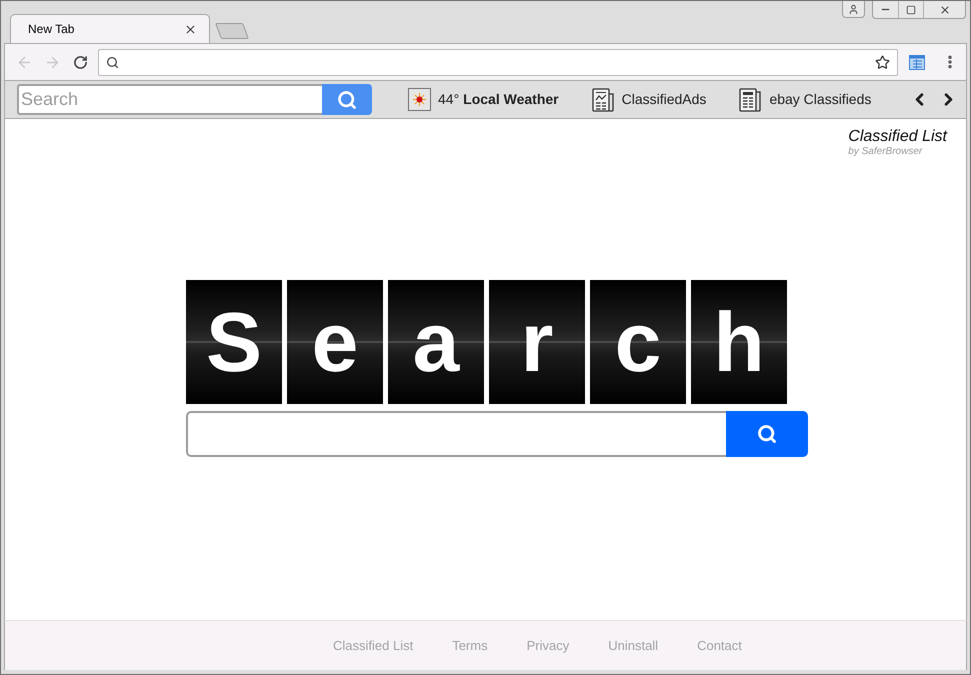 Image resolution: width=971 pixels, height=675 pixels. Describe the element at coordinates (911, 9) in the screenshot. I see `maximize-icon` at that location.